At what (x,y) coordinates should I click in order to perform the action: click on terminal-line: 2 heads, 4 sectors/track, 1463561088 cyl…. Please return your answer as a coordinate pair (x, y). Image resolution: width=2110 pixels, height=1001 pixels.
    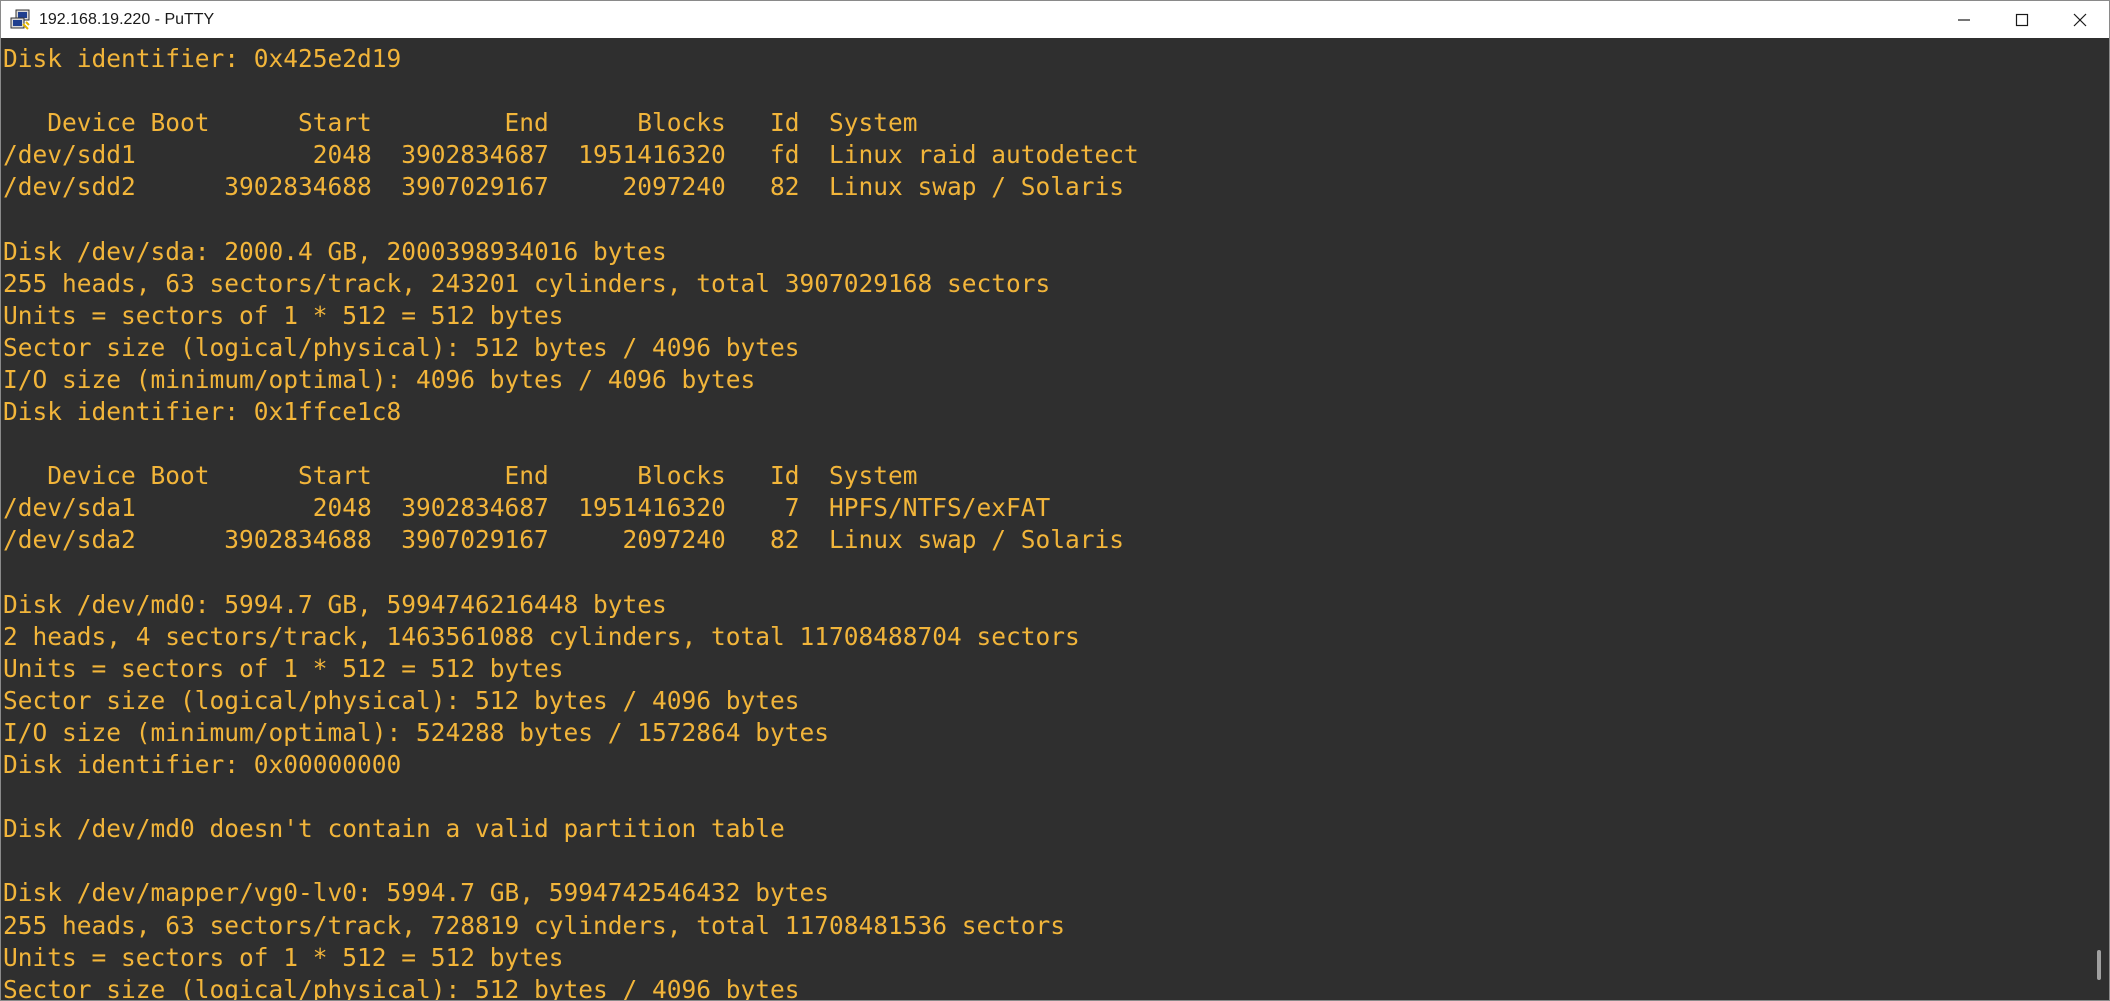
    Looking at the image, I should click on (541, 636).